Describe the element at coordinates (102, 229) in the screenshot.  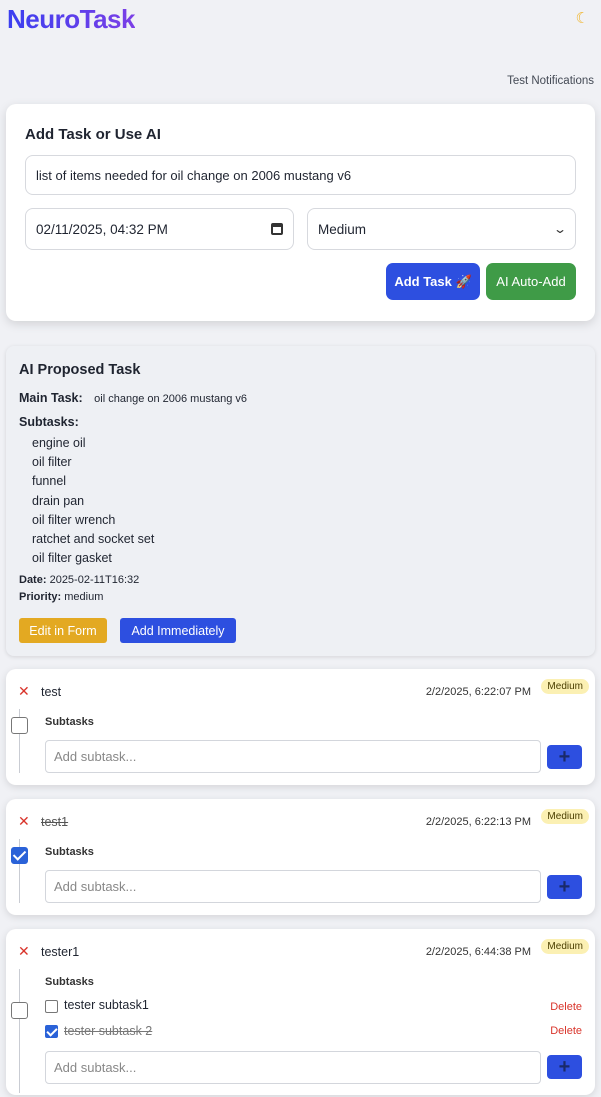
I see `date-value: 02/11/2025, 04:32 PM` at that location.